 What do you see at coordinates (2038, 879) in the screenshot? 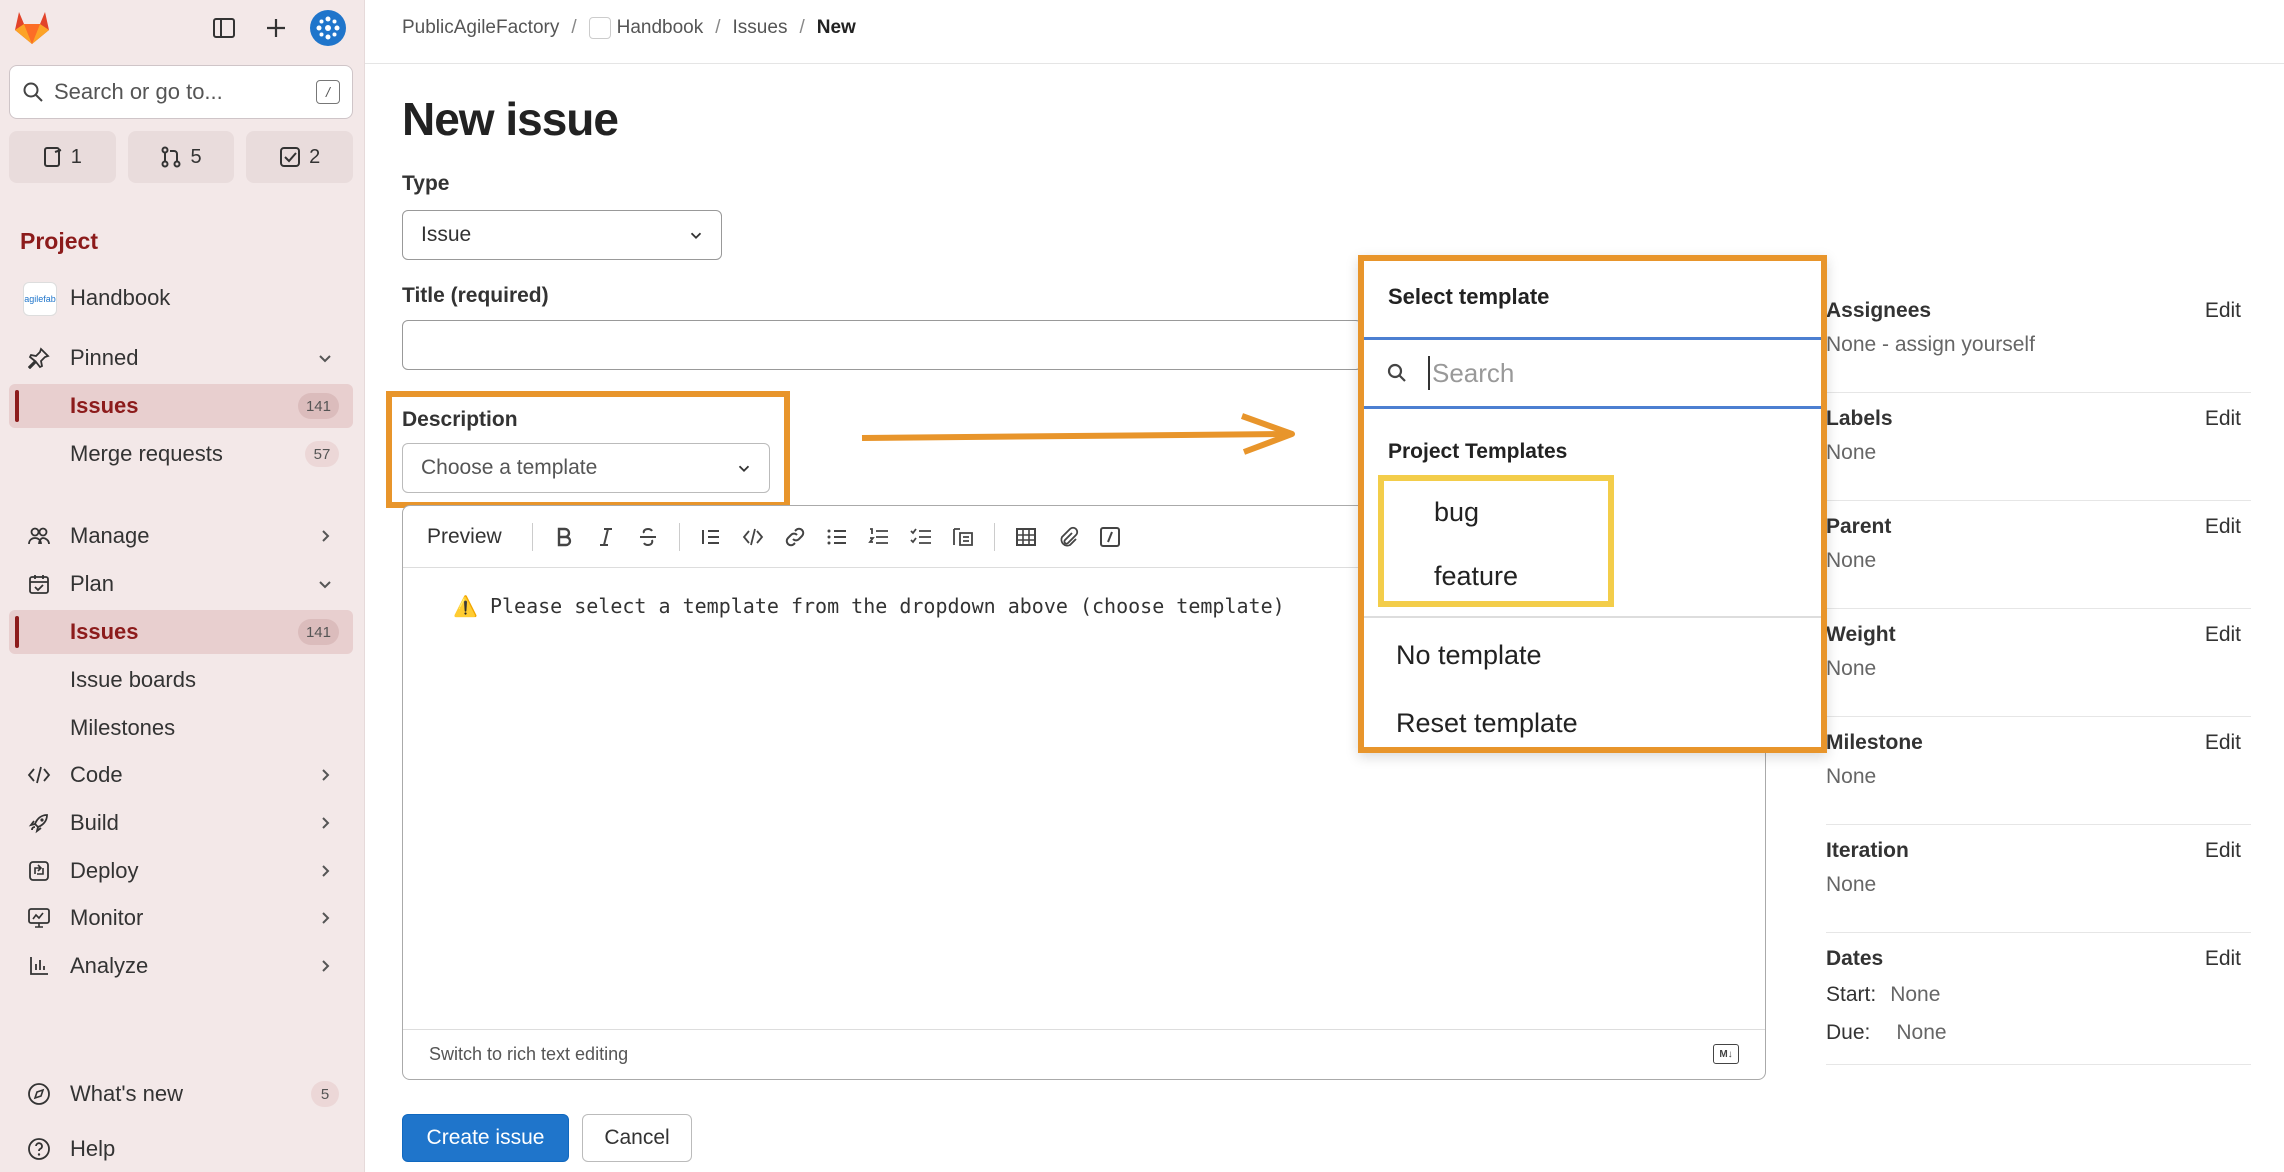
I see `iteration-section: Iteration Edit None` at bounding box center [2038, 879].